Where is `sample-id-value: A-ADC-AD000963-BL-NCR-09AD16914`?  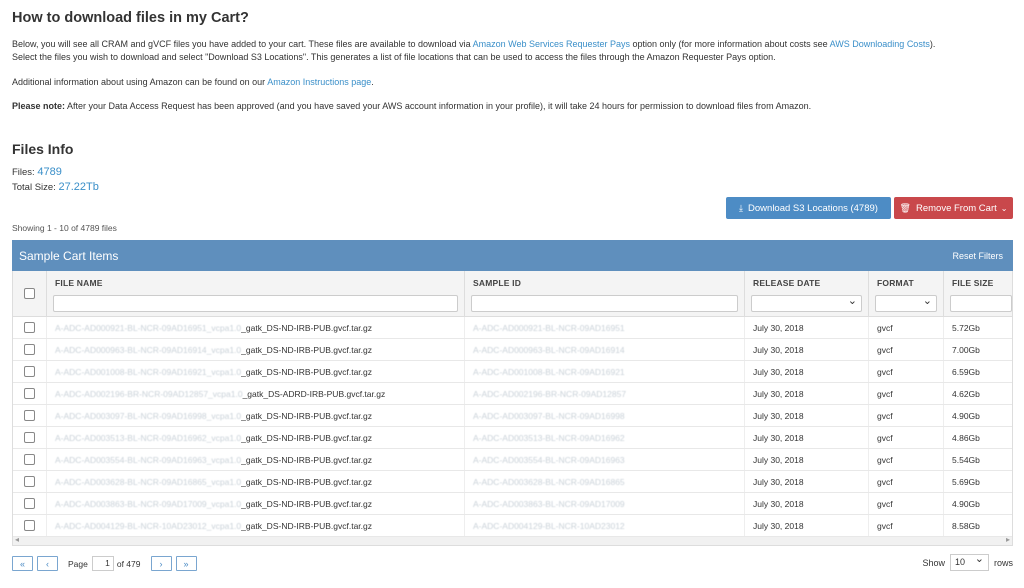 sample-id-value: A-ADC-AD000963-BL-NCR-09AD16914 is located at coordinates (549, 349).